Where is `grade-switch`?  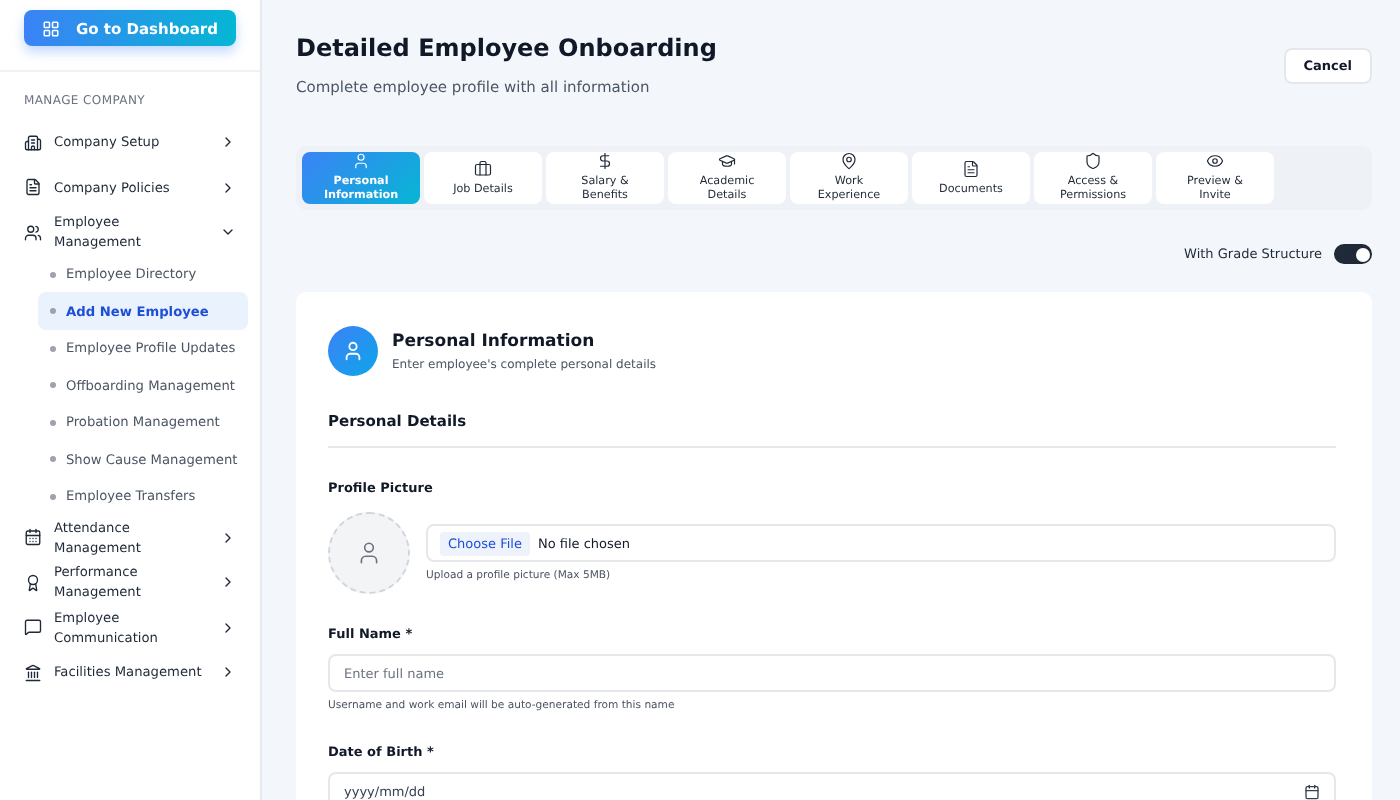
grade-switch is located at coordinates (1353, 254).